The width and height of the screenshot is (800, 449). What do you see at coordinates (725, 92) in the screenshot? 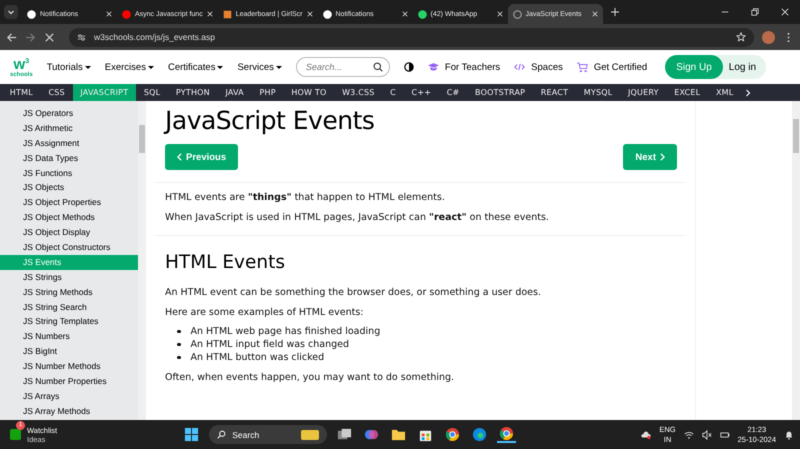
I see `topic-tab: XML` at bounding box center [725, 92].